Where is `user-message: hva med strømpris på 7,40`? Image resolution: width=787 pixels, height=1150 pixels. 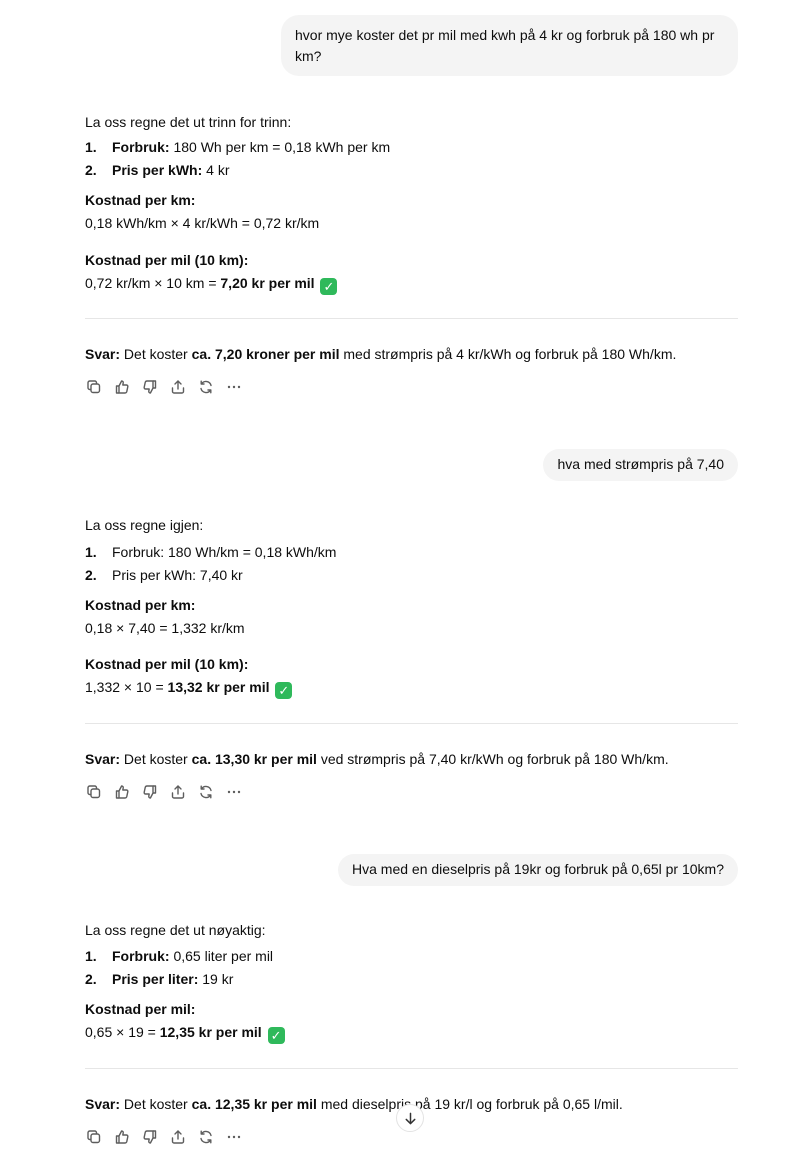 user-message: hva med strømpris på 7,40 is located at coordinates (640, 465).